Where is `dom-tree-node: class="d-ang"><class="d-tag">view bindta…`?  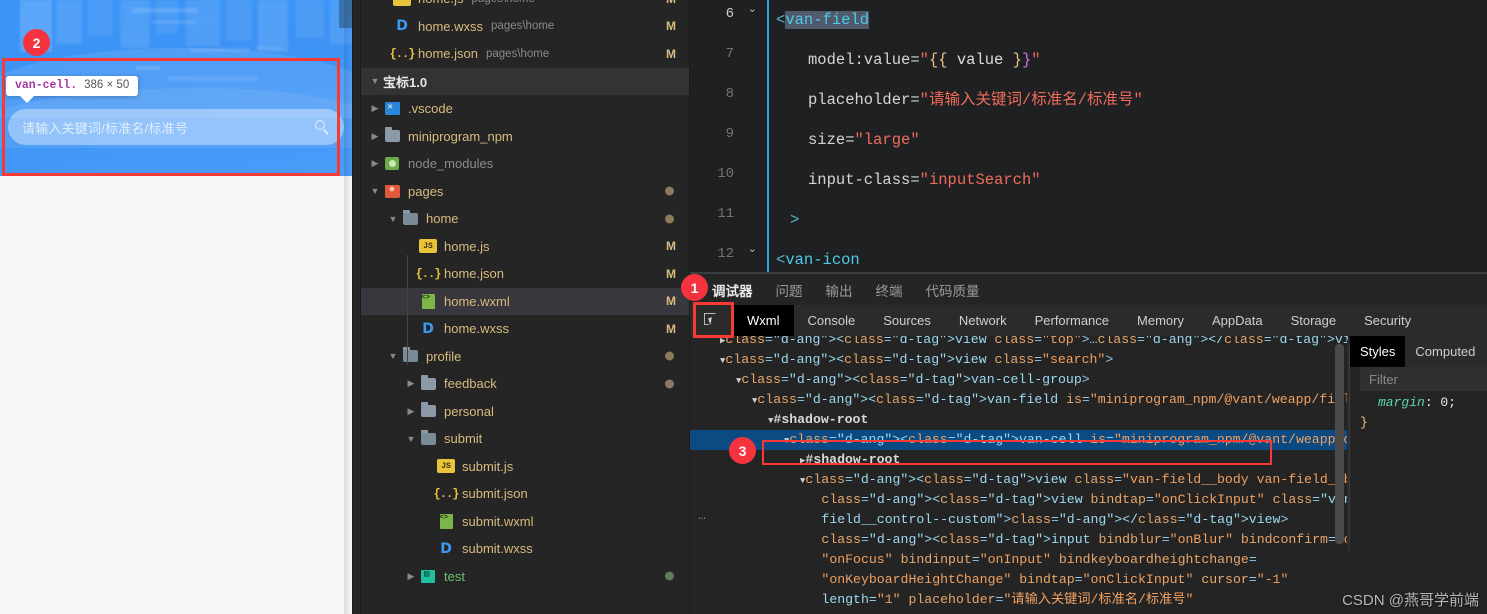
dom-tree-node: class="d-ang"><class="d-tag">view bindta… is located at coordinates (1020, 500).